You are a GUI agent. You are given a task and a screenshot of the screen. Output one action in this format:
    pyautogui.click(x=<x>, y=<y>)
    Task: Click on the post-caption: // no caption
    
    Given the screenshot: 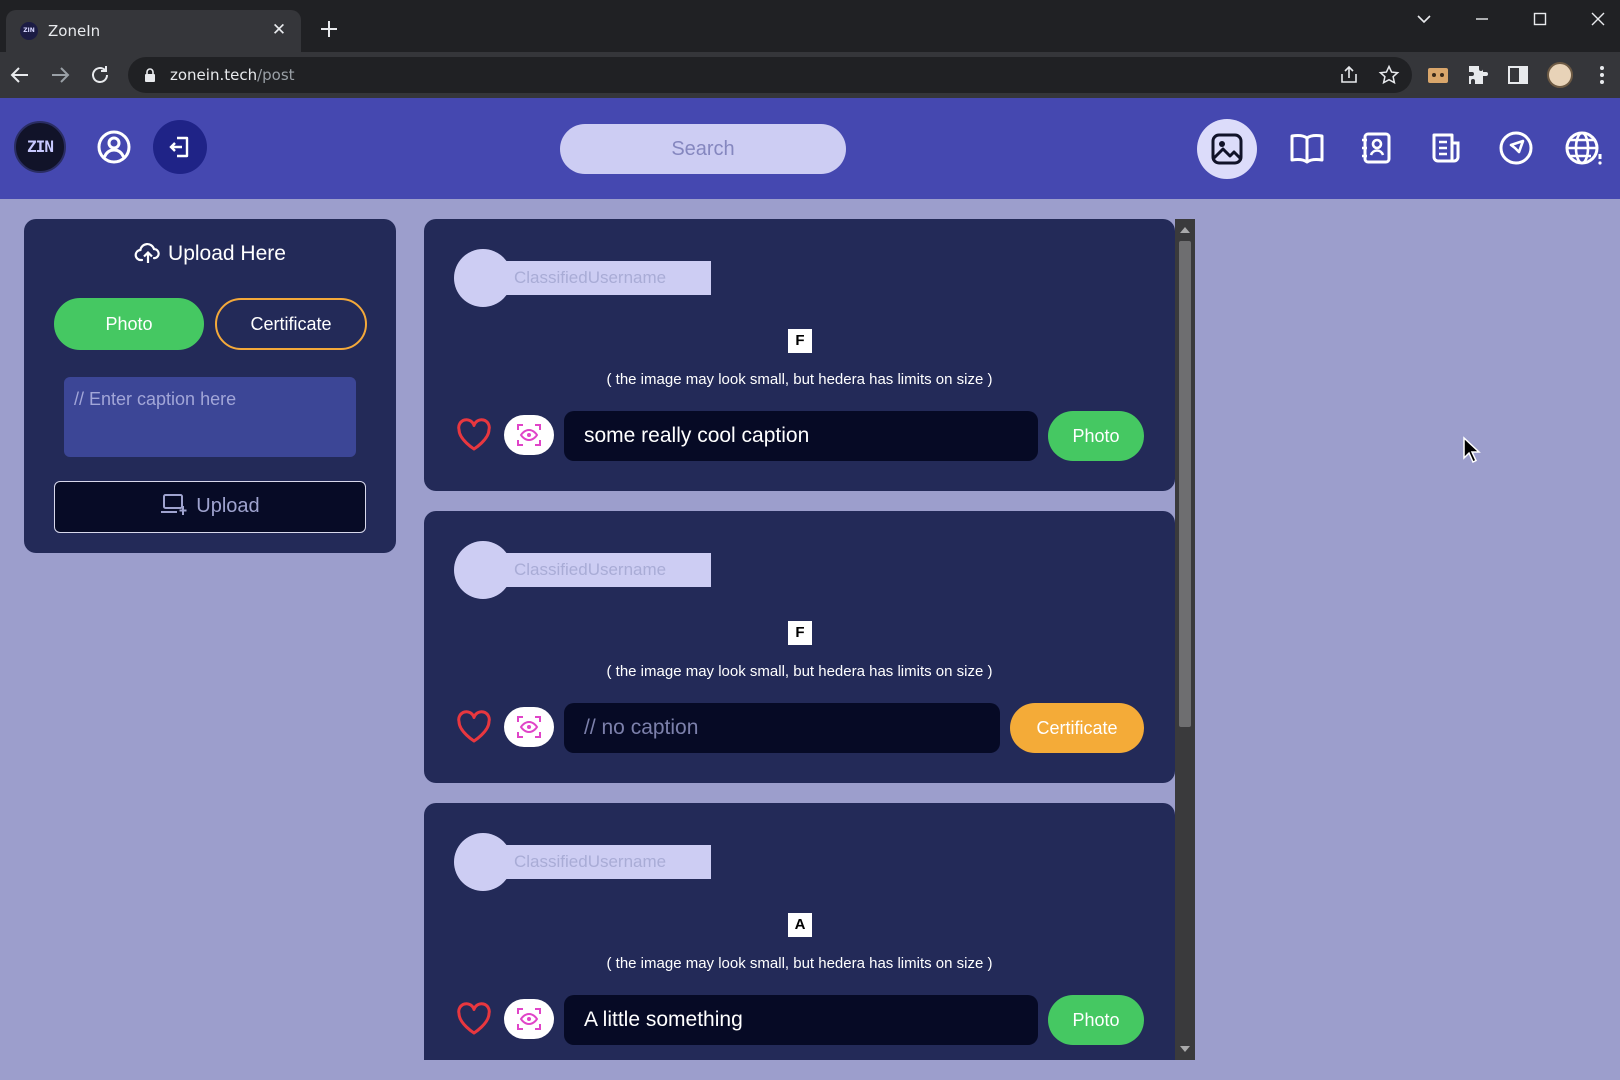 What is the action you would take?
    pyautogui.click(x=782, y=728)
    